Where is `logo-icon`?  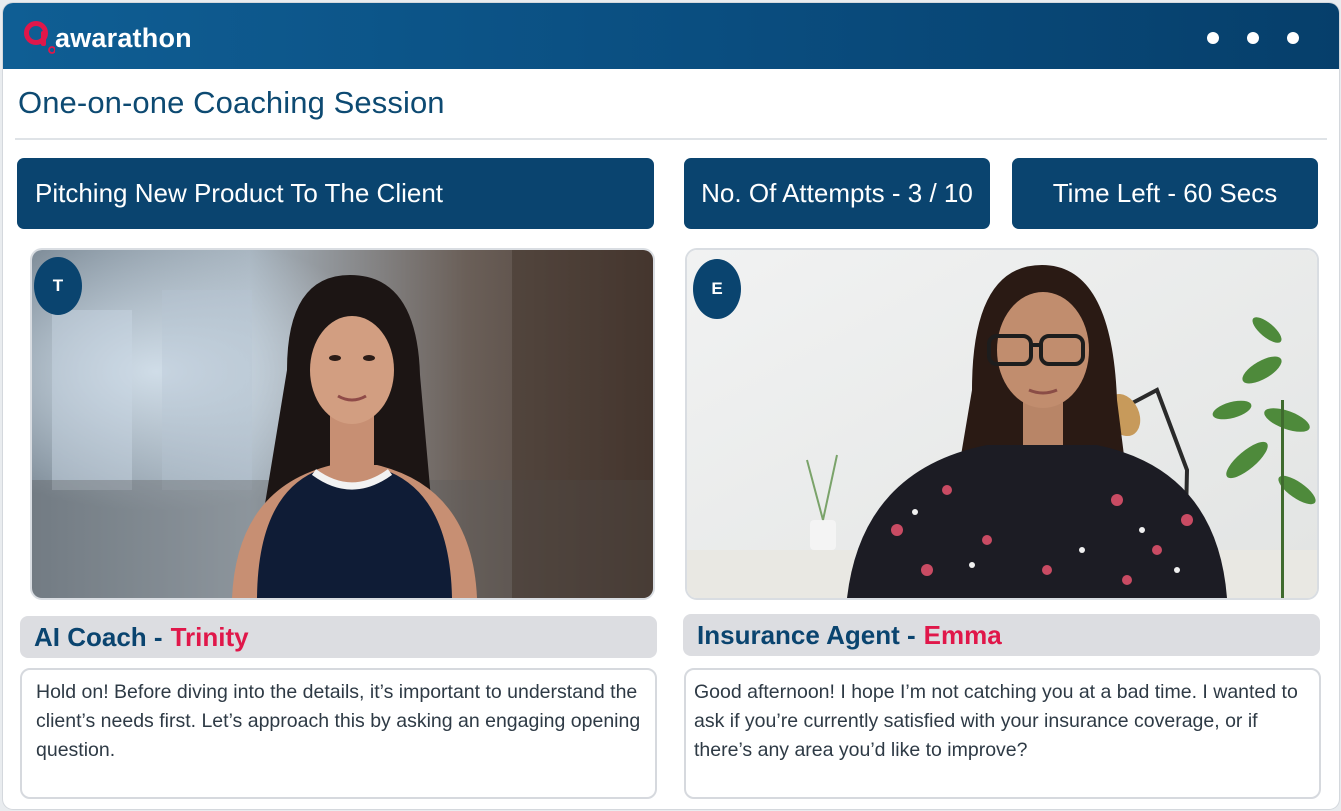
logo-icon is located at coordinates (39, 37).